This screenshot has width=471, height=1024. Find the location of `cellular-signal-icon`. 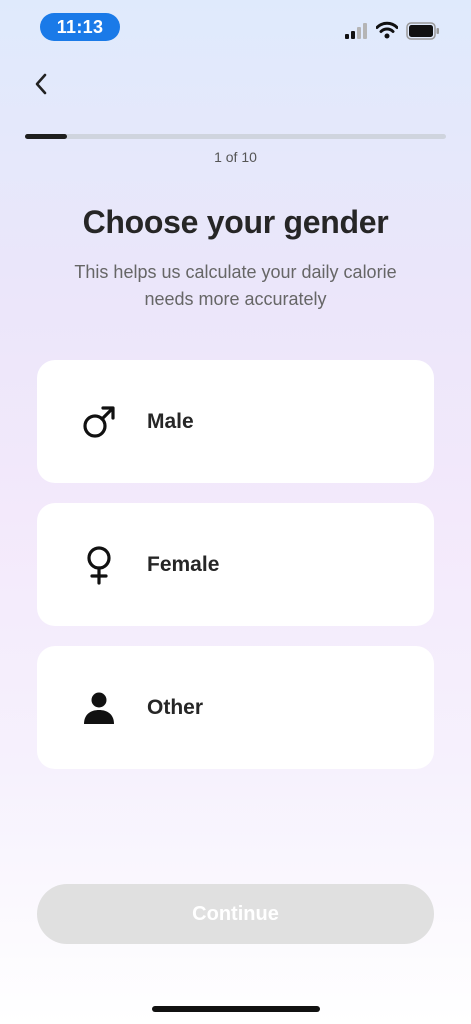

cellular-signal-icon is located at coordinates (356, 31).